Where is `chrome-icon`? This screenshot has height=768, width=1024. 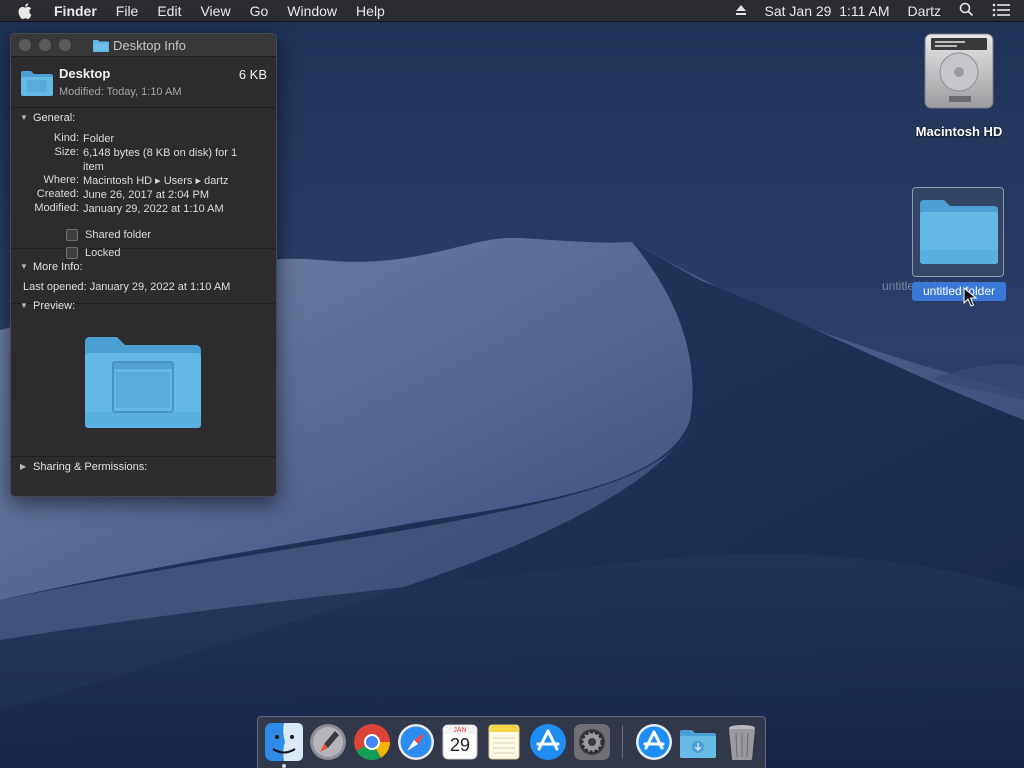 chrome-icon is located at coordinates (372, 742).